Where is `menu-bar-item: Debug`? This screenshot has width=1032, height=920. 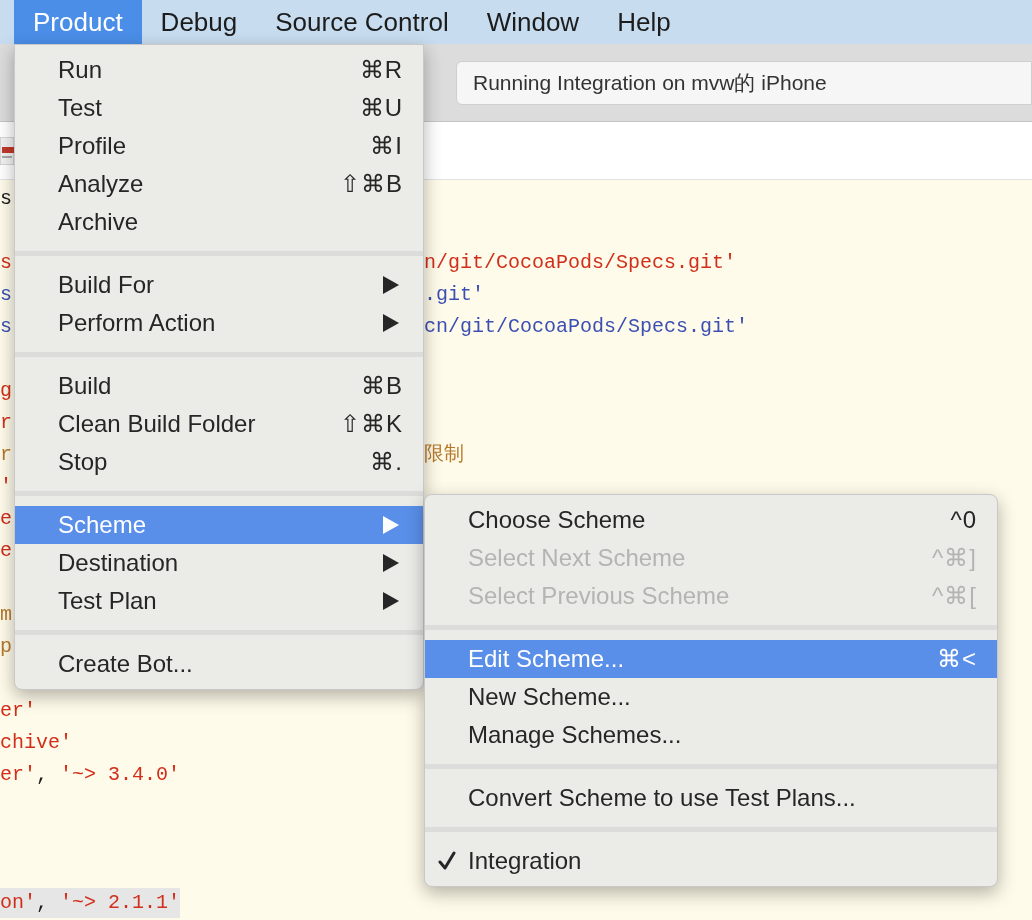
menu-bar-item: Debug is located at coordinates (199, 22).